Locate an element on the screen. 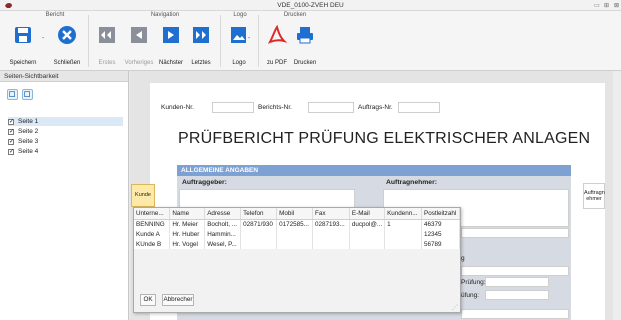  close-circle-icon is located at coordinates (67, 35).